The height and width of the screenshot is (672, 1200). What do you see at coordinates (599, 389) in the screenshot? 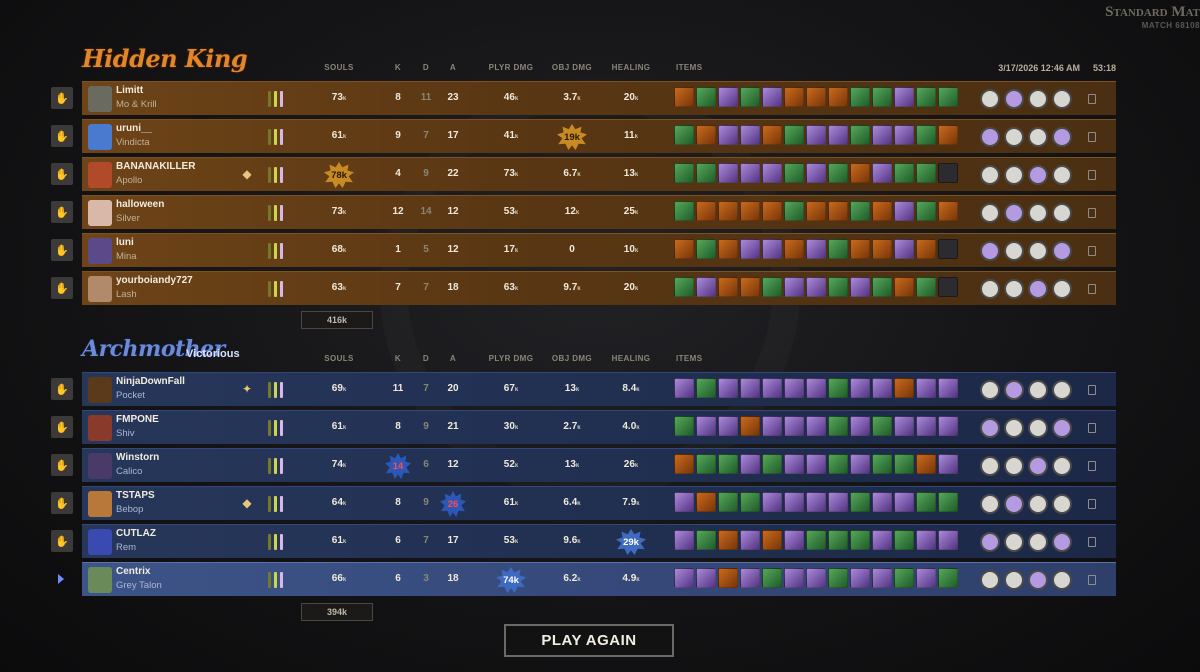
I see `player-row: NinjaDownFall Pocket ✦ 69k 11 7 20 67k 13k 8.4k` at bounding box center [599, 389].